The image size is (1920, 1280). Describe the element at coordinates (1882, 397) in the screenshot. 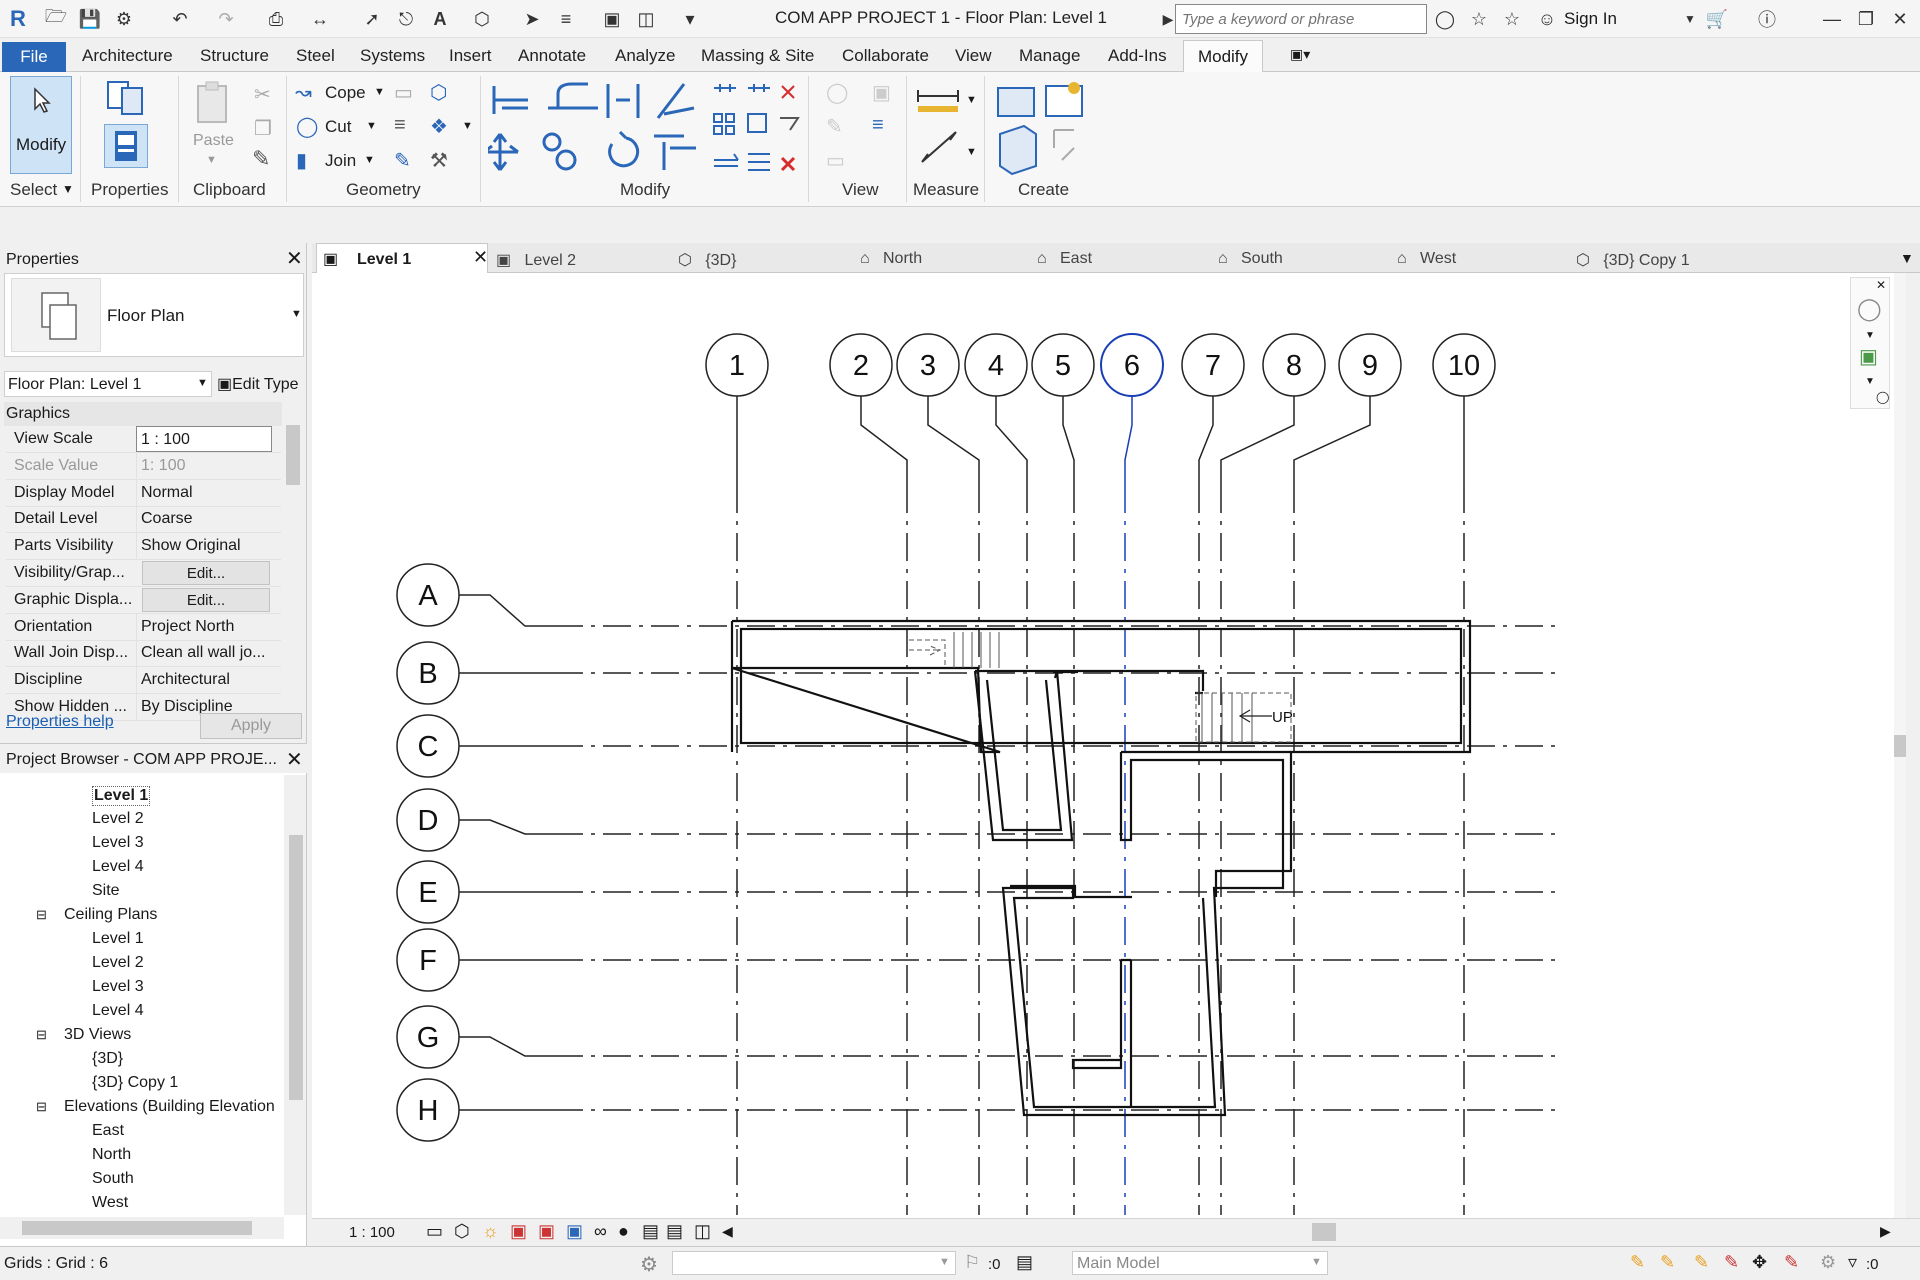

I see `nav-options-icon: ◯` at that location.